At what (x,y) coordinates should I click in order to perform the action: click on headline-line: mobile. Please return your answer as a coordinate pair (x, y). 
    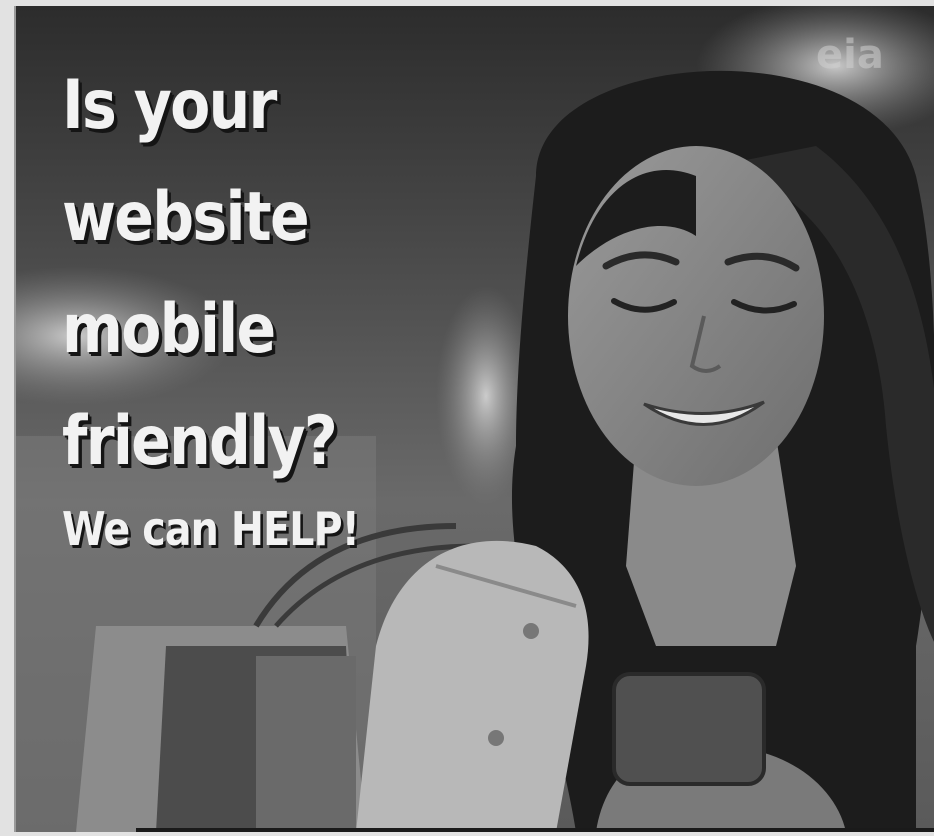
    Looking at the image, I should click on (169, 329).